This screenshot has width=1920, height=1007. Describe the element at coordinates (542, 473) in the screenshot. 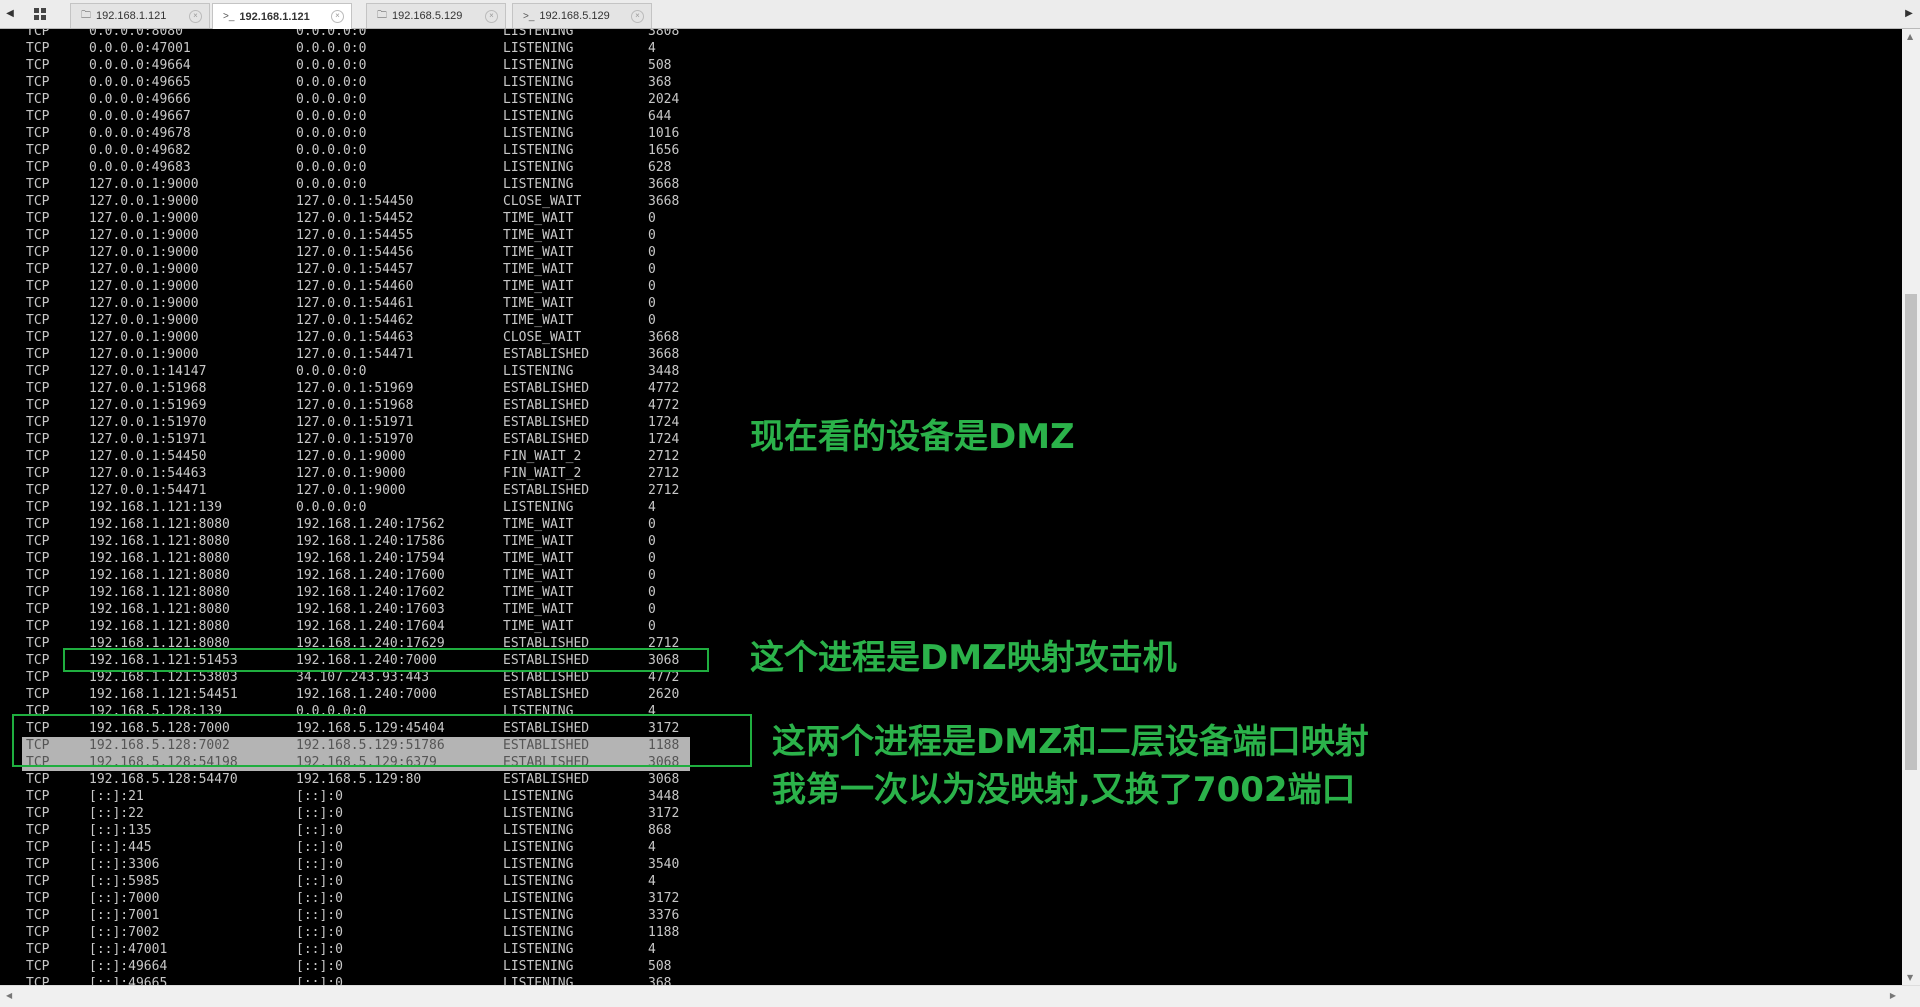

I see `state-cell: FIN_WAIT_2` at that location.